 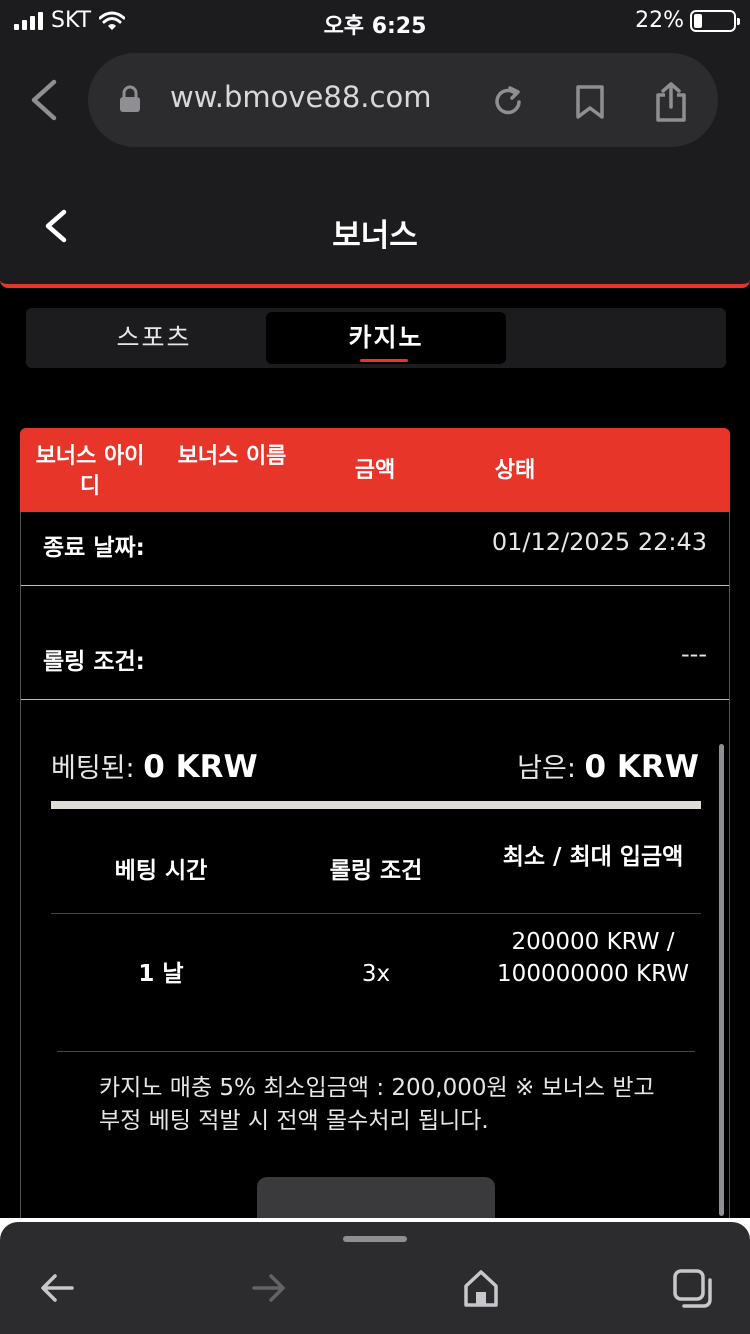 What do you see at coordinates (90, 471) in the screenshot?
I see `column-header-bonus-id: 보너스 아이디` at bounding box center [90, 471].